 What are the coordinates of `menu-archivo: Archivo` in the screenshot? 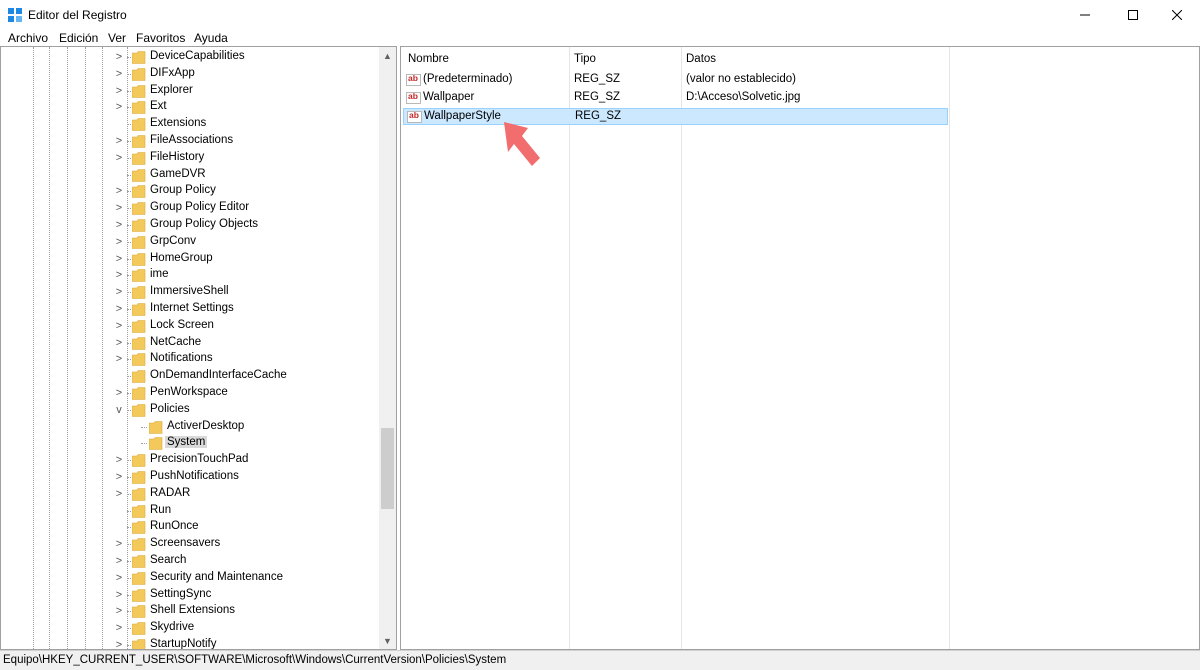 It's located at (28, 38).